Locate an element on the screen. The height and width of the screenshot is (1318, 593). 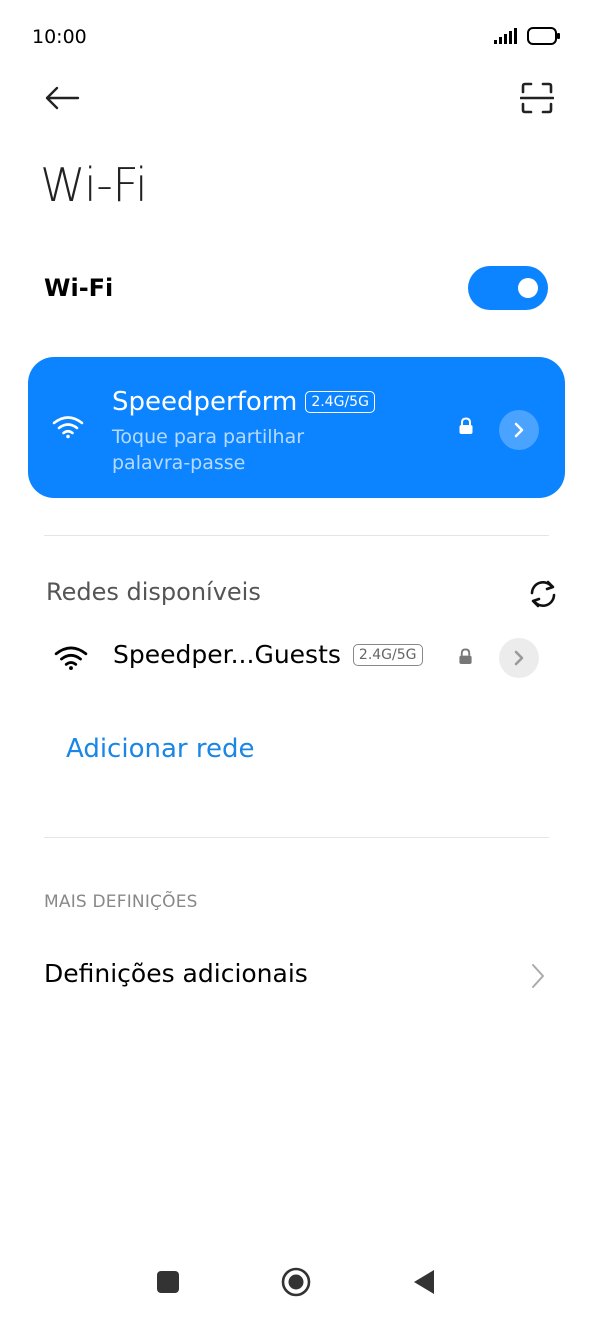
scan-button is located at coordinates (537, 98).